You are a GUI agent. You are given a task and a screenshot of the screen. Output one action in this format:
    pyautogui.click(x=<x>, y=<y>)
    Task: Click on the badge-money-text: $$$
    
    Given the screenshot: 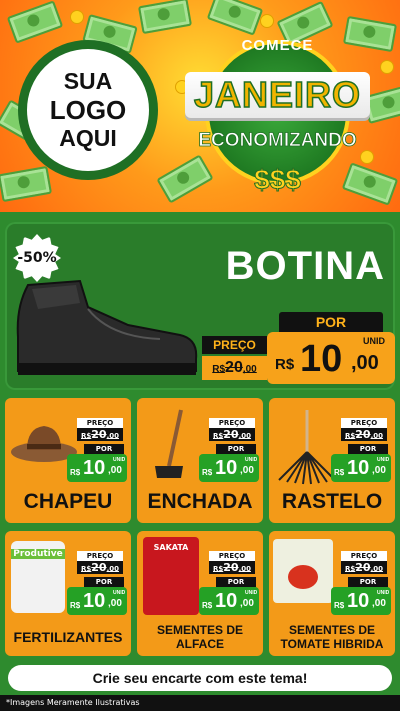 What is the action you would take?
    pyautogui.click(x=278, y=180)
    